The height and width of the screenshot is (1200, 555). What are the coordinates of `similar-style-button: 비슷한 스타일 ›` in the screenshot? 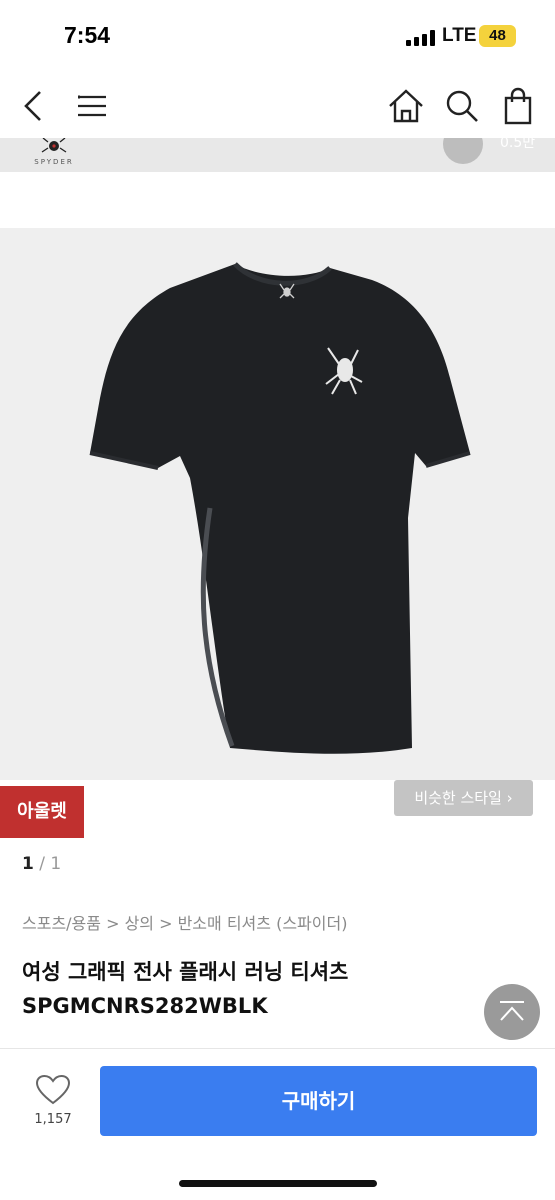 It's located at (463, 798).